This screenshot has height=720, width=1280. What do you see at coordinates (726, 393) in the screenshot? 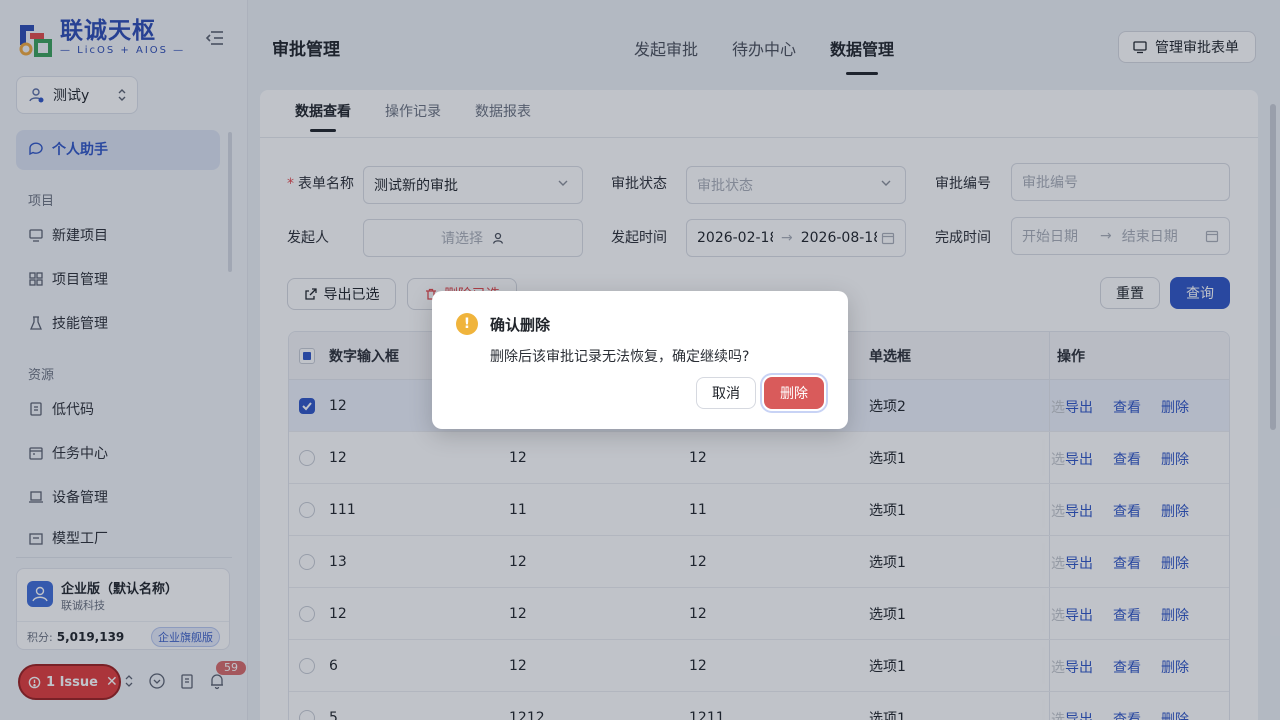
I see `cancel-button: 取消` at bounding box center [726, 393].